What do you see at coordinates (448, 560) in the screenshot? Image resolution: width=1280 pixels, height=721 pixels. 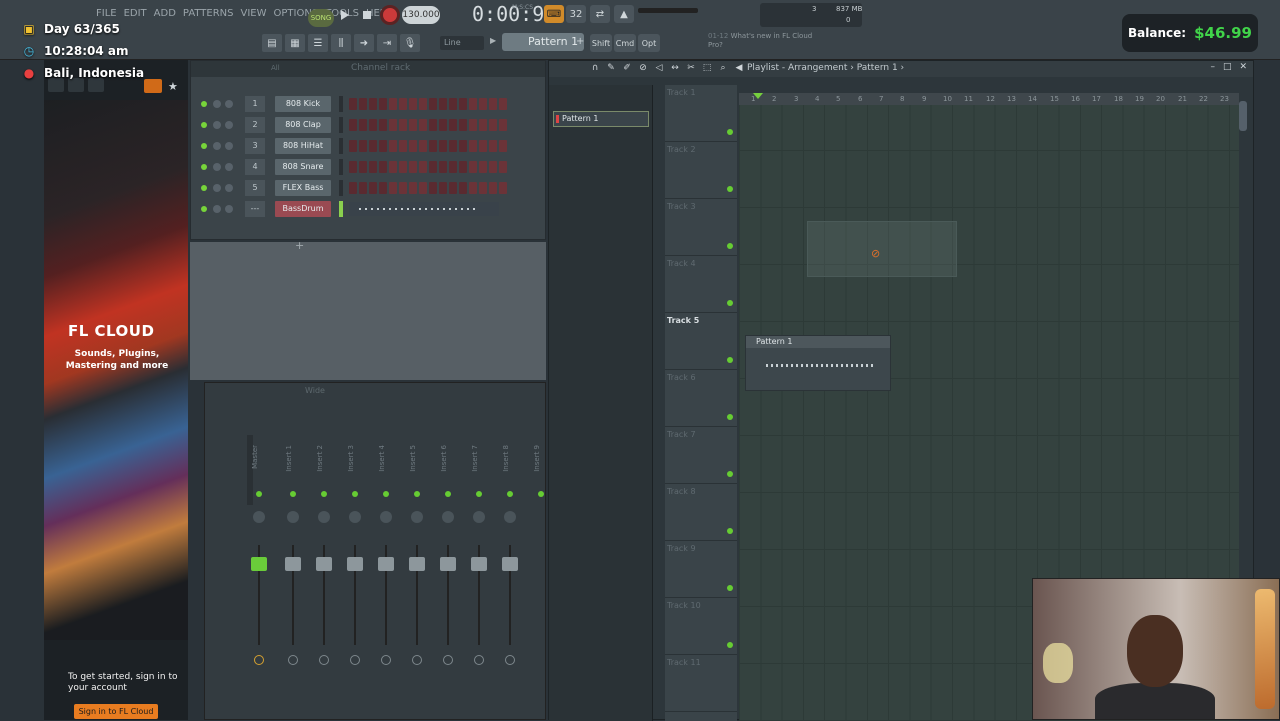 I see `mixer-strip-insert: Insert 6` at bounding box center [448, 560].